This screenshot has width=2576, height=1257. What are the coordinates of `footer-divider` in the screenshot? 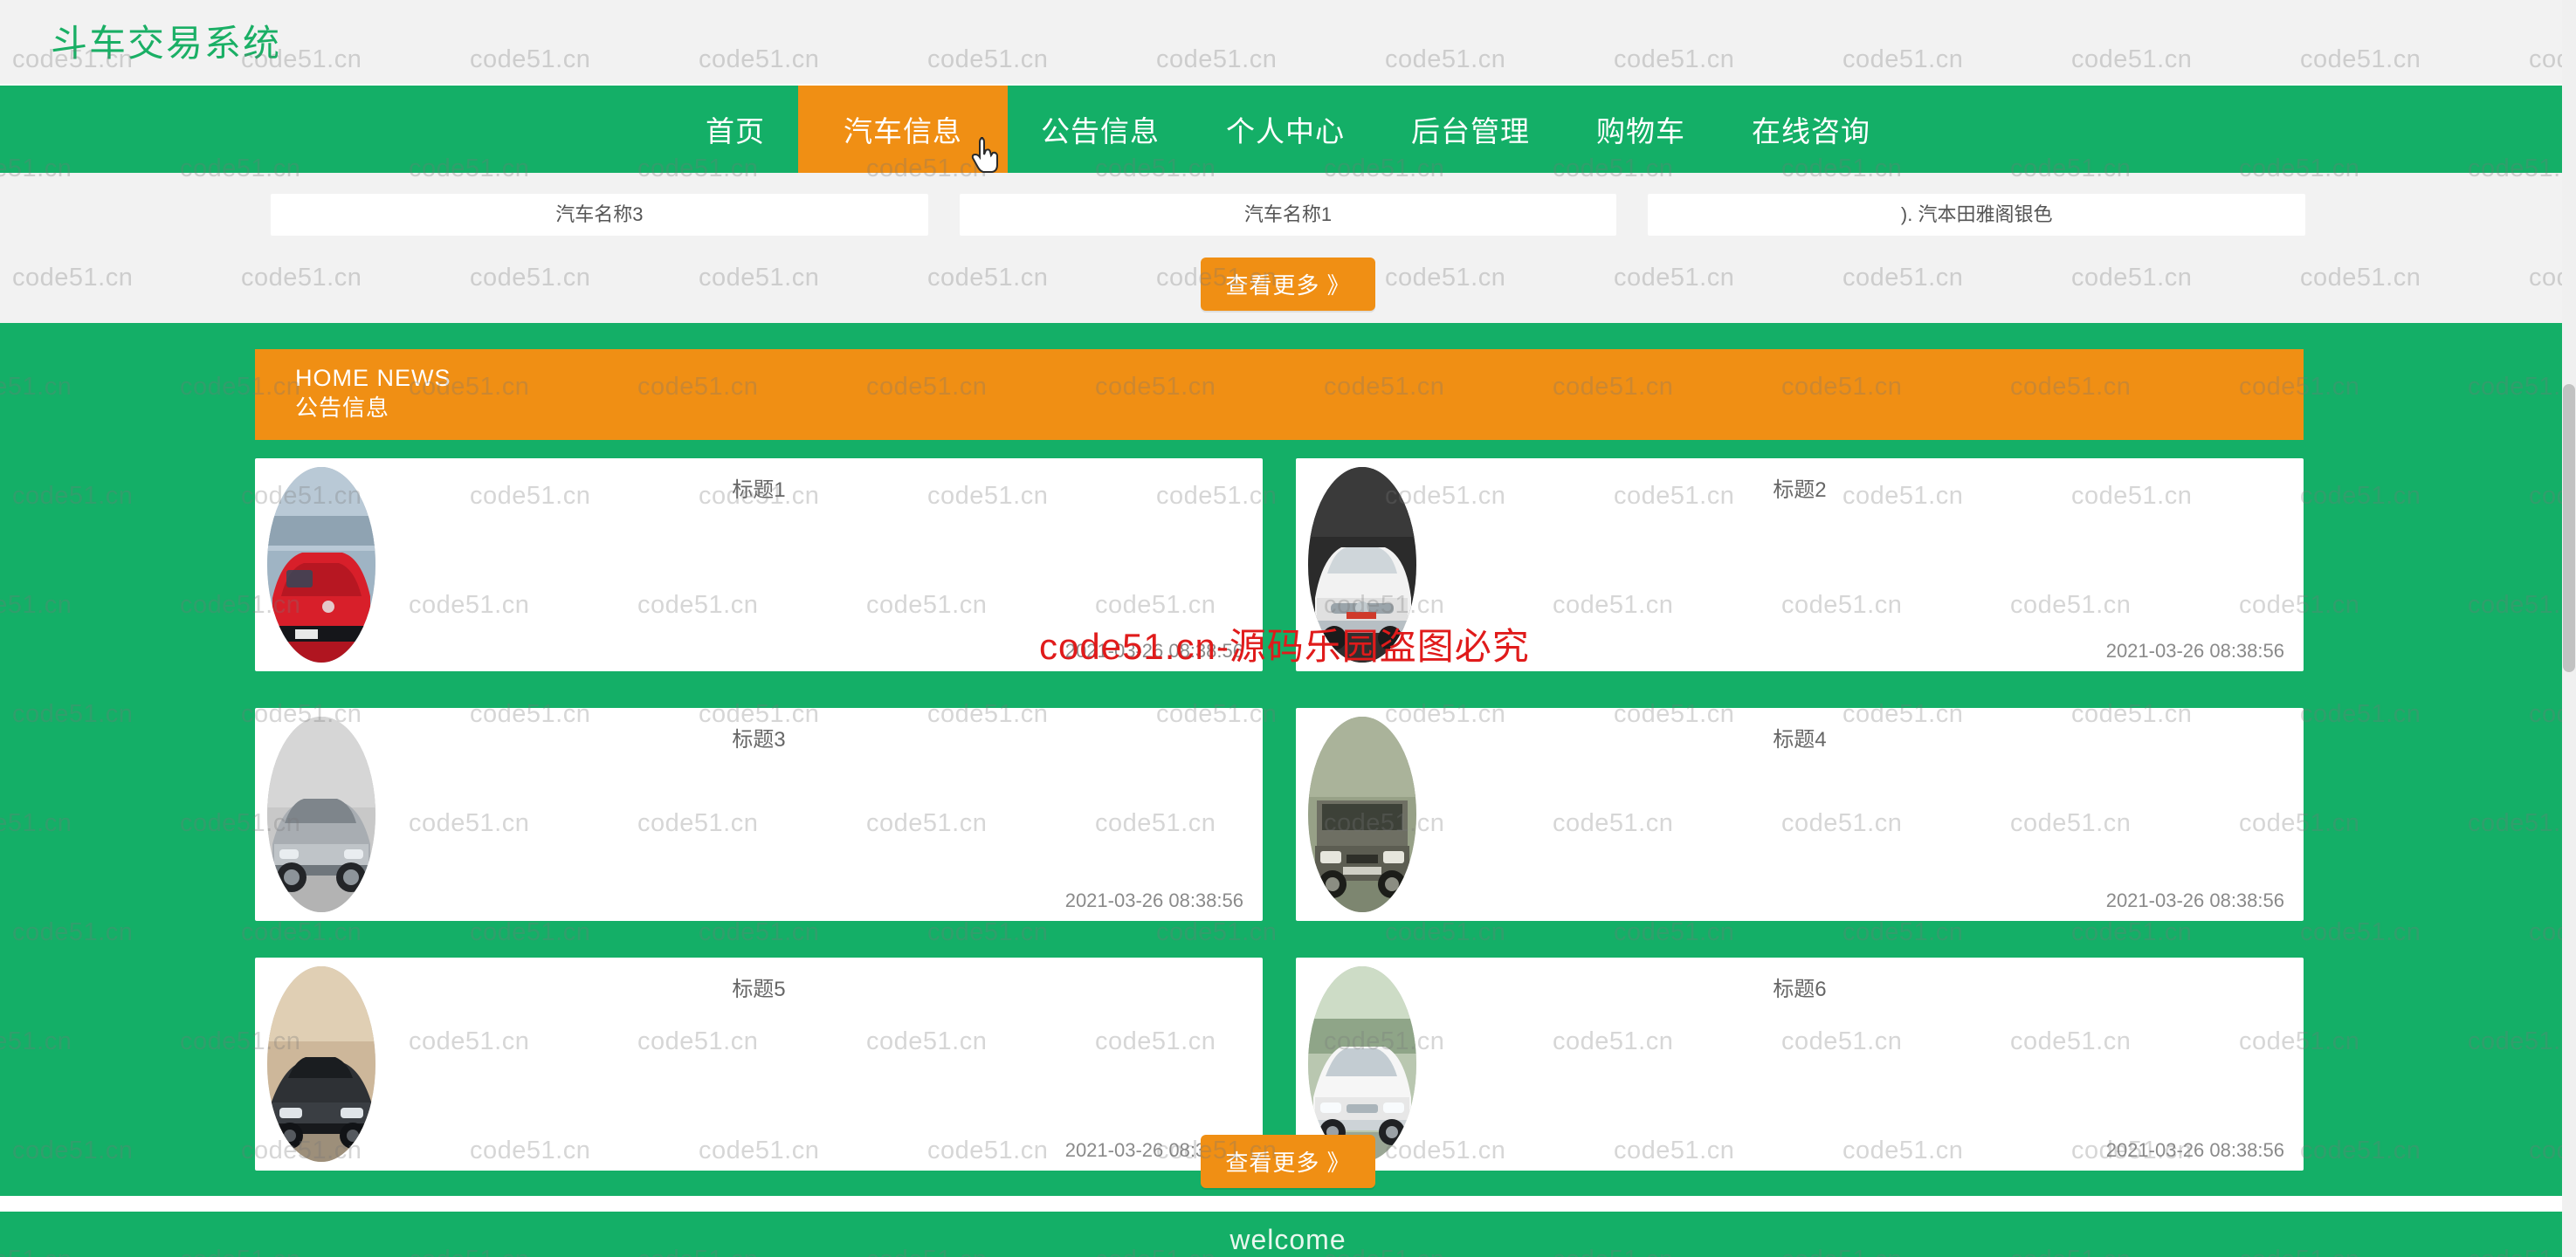 It's located at (1288, 1204).